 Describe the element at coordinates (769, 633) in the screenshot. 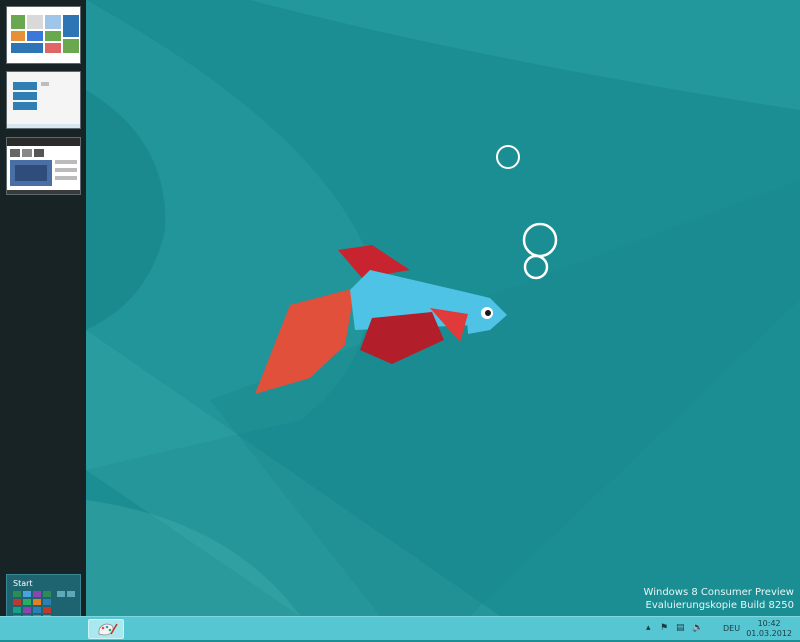

I see `clock-date: 01.03.2012` at that location.